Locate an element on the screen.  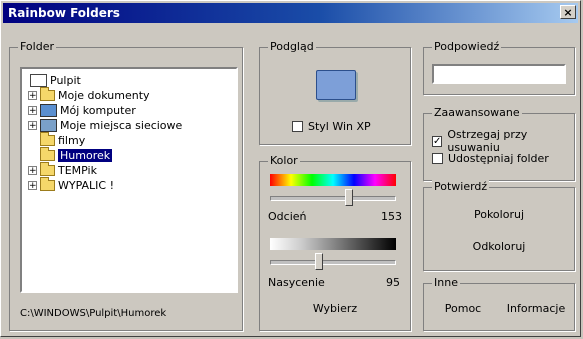
network-icon is located at coordinates (48, 125).